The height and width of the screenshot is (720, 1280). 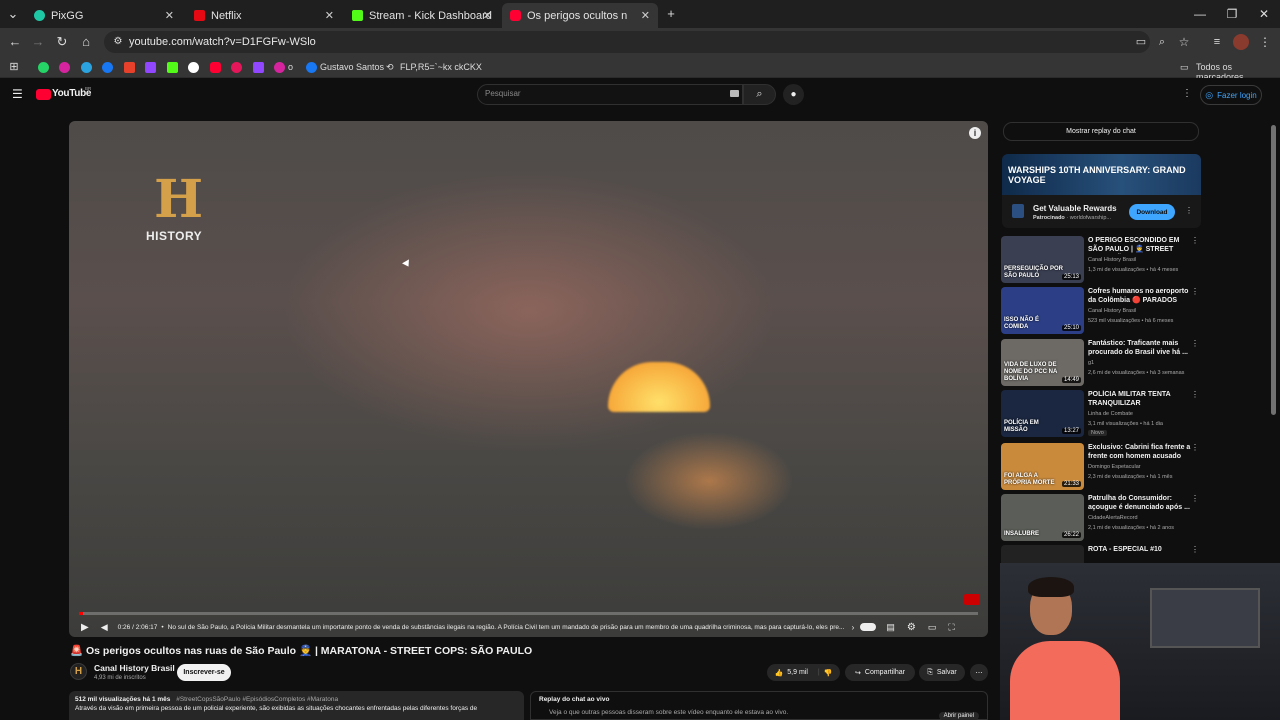 I want to click on youtube-bookmark-icon, so click(x=215, y=67).